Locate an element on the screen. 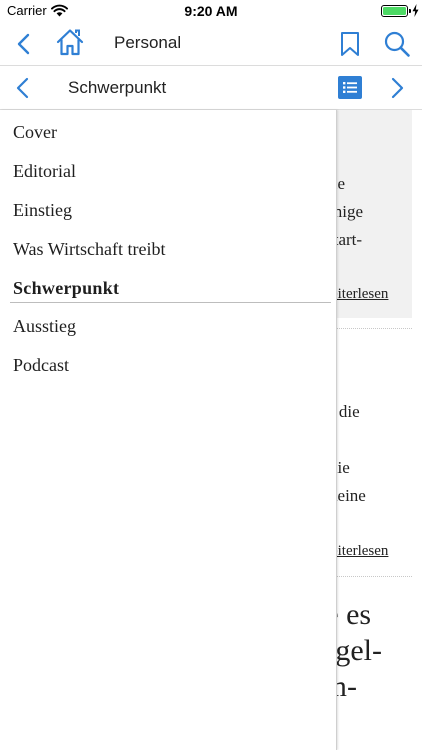 This screenshot has width=422, height=750. previous-section-chevron-icon is located at coordinates (24, 88).